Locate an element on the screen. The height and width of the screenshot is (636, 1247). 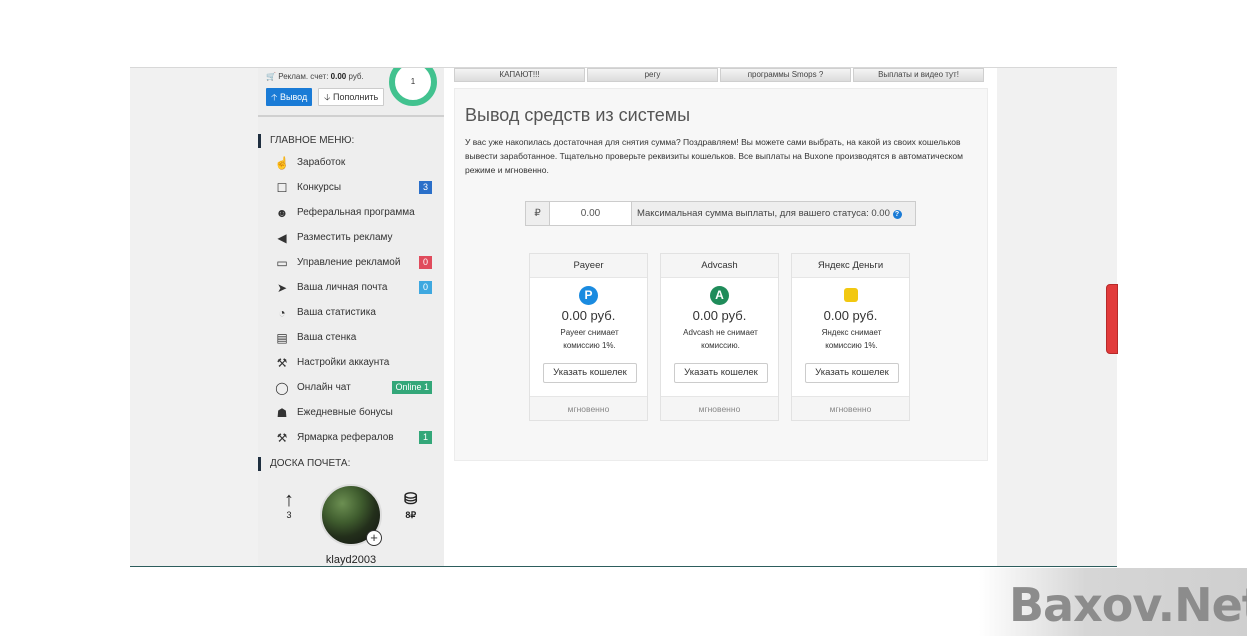
sidebar-item-label: Конкурсы is located at coordinates (319, 187).